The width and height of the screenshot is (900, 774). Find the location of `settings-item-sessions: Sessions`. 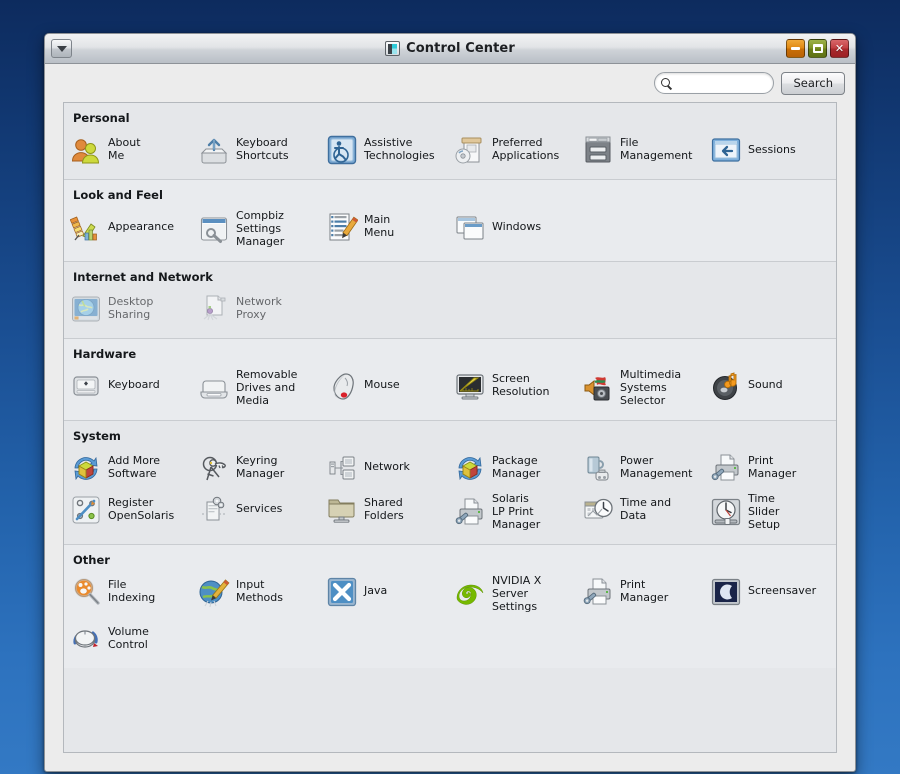

settings-item-sessions: Sessions is located at coordinates (768, 150).